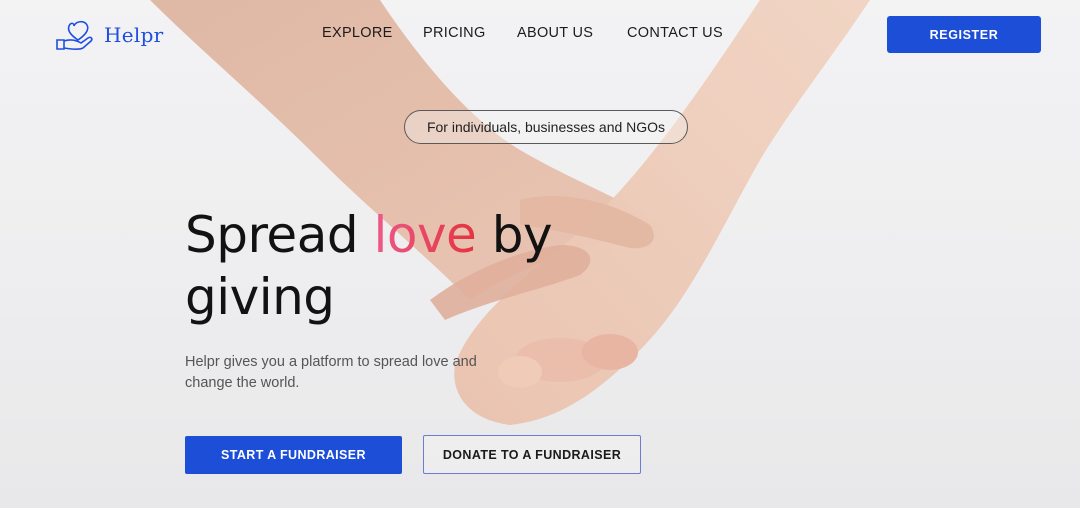  Describe the element at coordinates (425, 235) in the screenshot. I see `hero-title-highlight: love` at that location.